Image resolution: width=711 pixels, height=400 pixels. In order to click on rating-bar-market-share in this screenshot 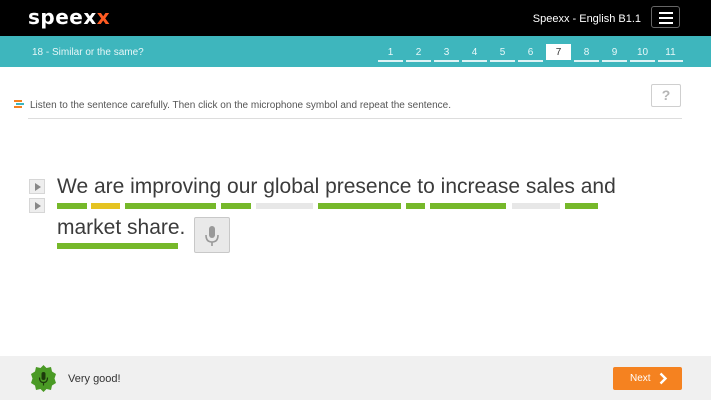, I will do `click(117, 246)`.